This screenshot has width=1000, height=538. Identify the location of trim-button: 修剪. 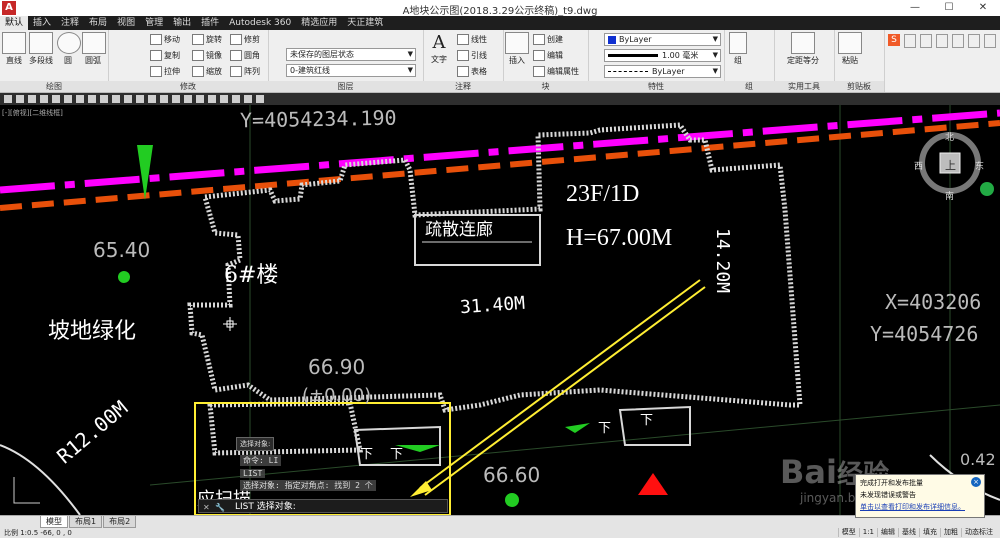
(245, 39).